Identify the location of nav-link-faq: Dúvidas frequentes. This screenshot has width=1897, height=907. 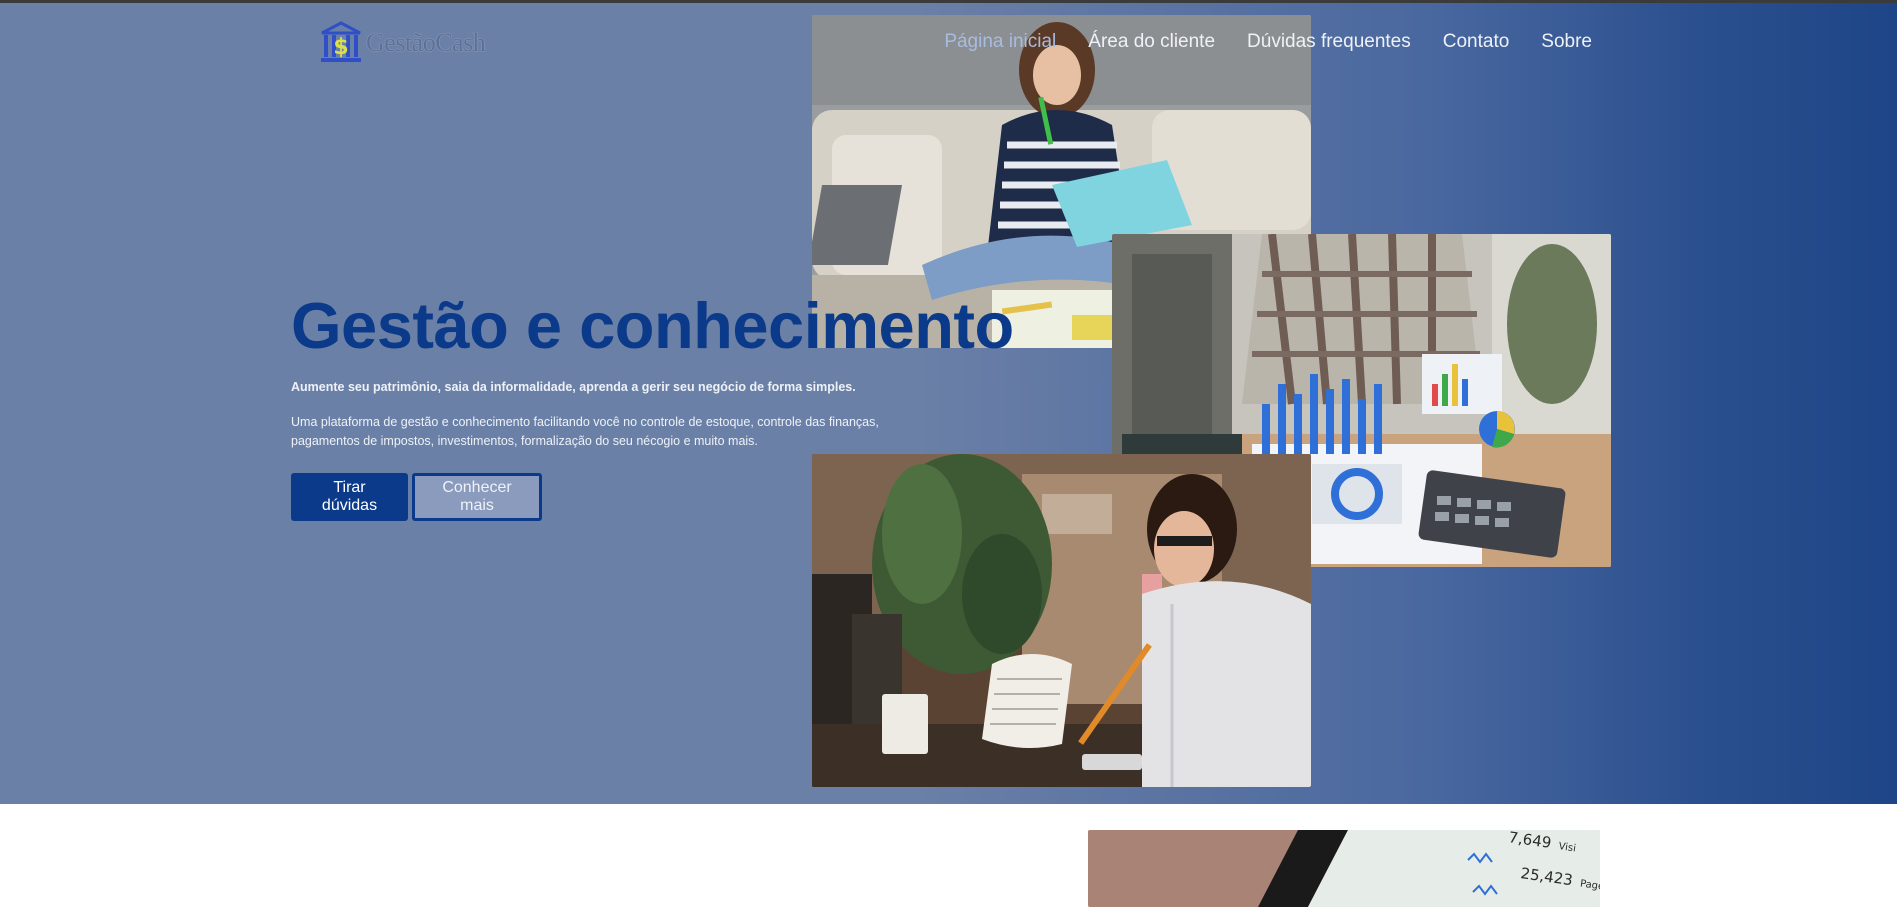
(1329, 42).